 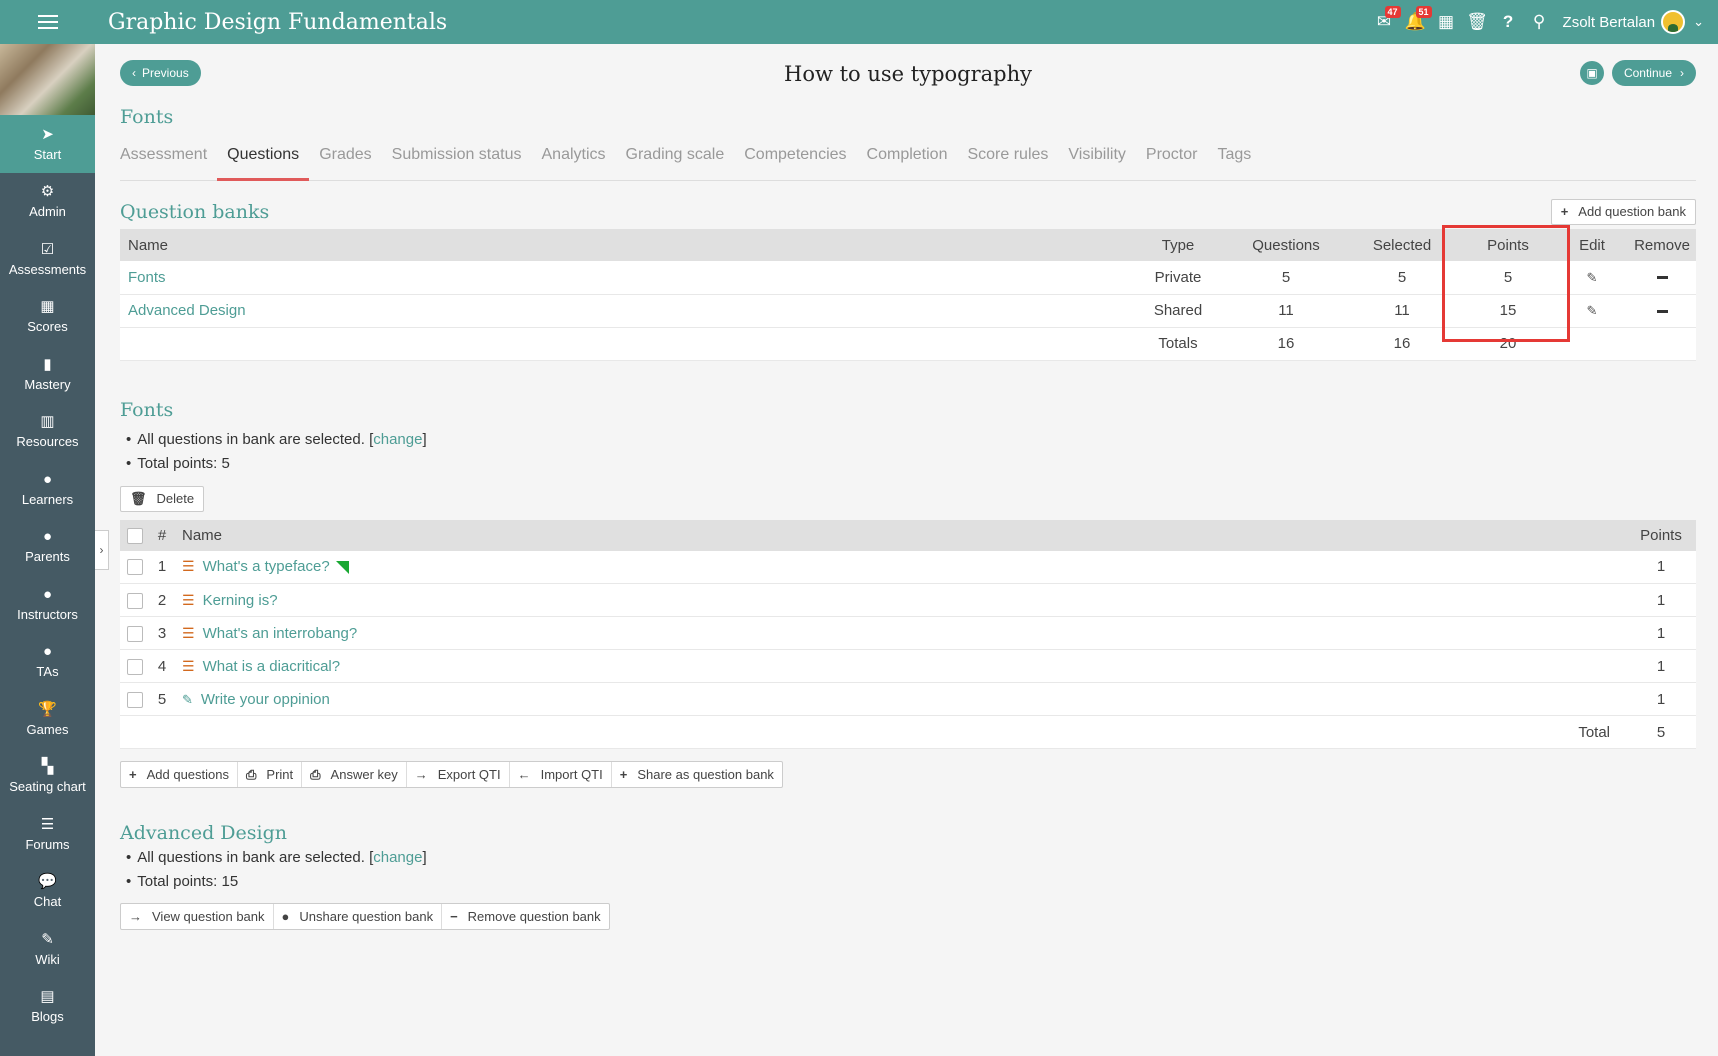 I want to click on arrow-right-icon: →, so click(x=421, y=774).